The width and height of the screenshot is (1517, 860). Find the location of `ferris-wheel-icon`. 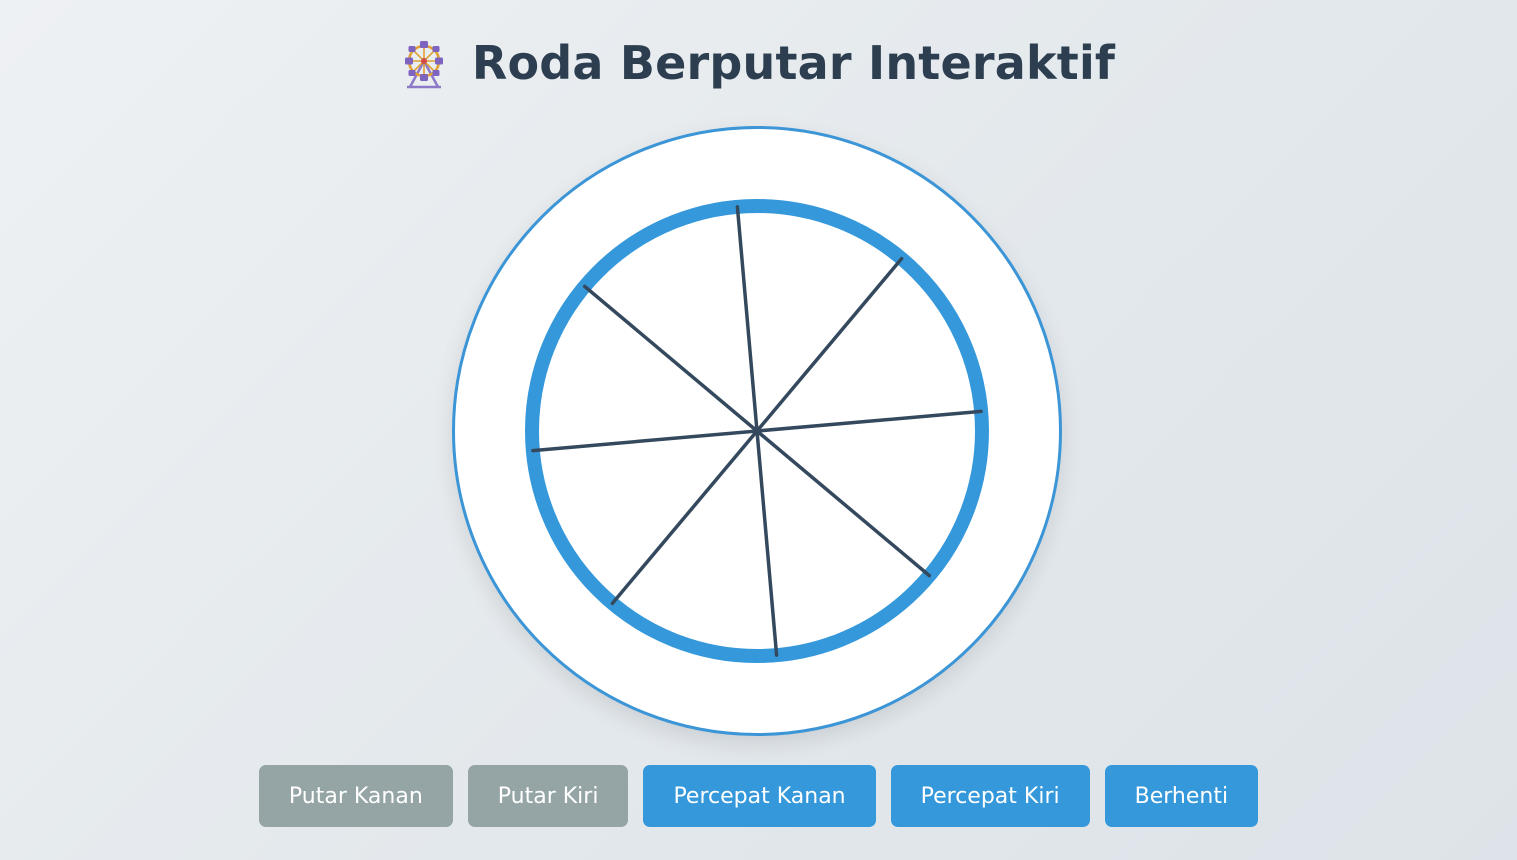

ferris-wheel-icon is located at coordinates (423, 65).